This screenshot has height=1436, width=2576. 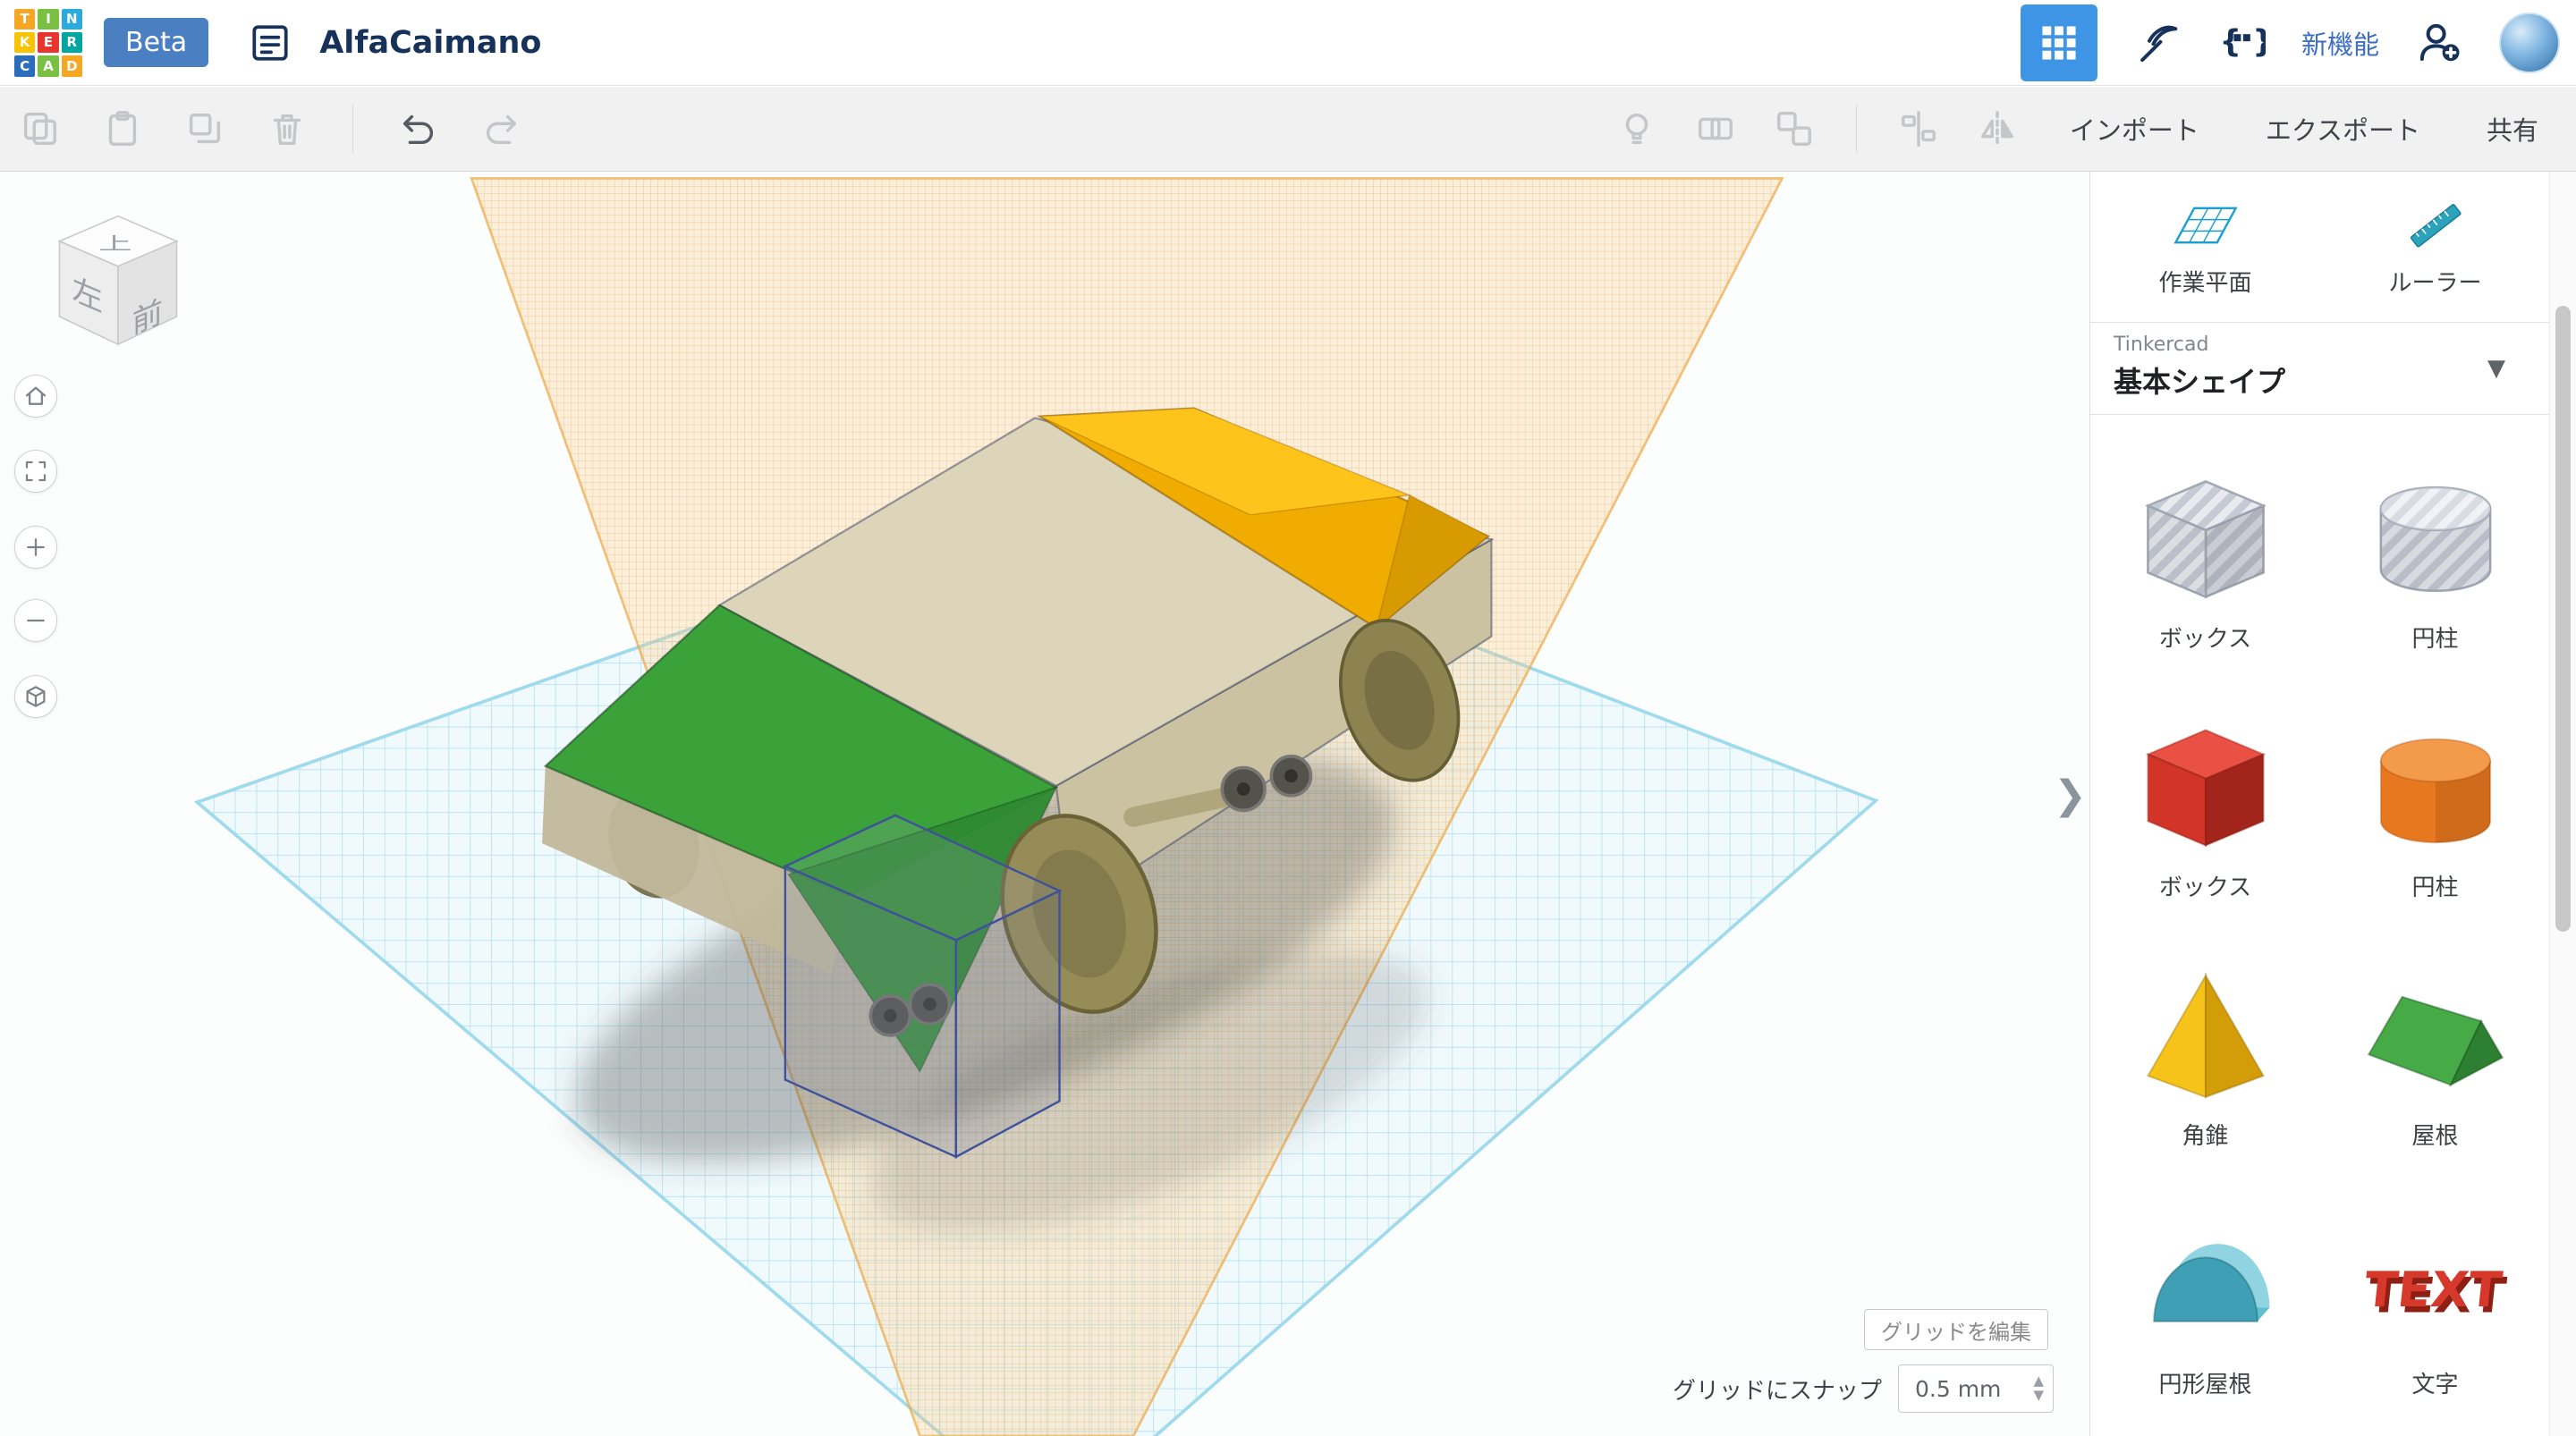 I want to click on logo-tile: E, so click(x=48, y=42).